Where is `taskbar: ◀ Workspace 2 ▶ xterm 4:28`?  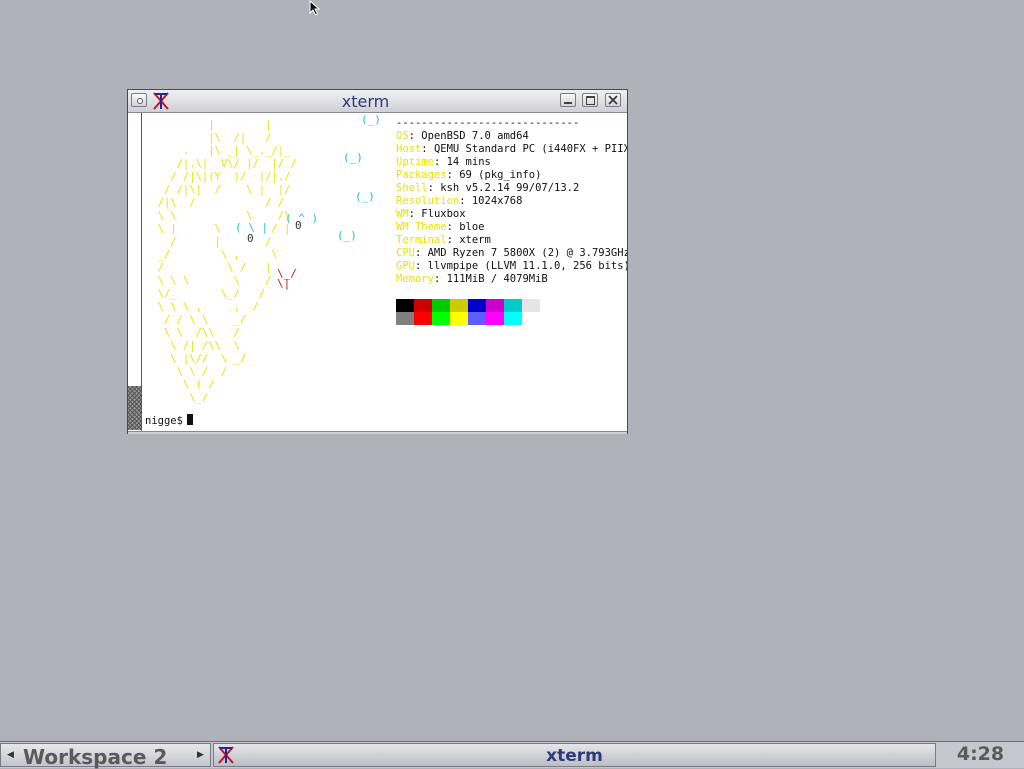 taskbar: ◀ Workspace 2 ▶ xterm 4:28 is located at coordinates (512, 755).